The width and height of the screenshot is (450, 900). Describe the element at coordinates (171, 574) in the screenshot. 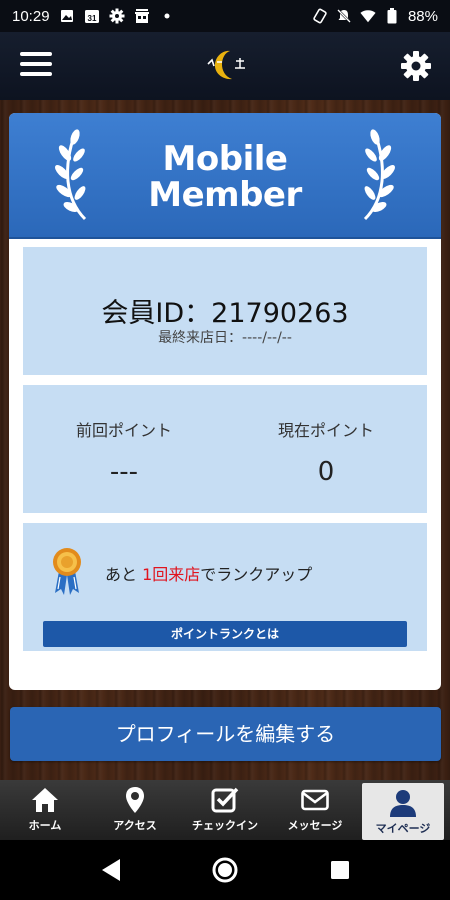

I see `rank-up-count: 1回来店` at that location.